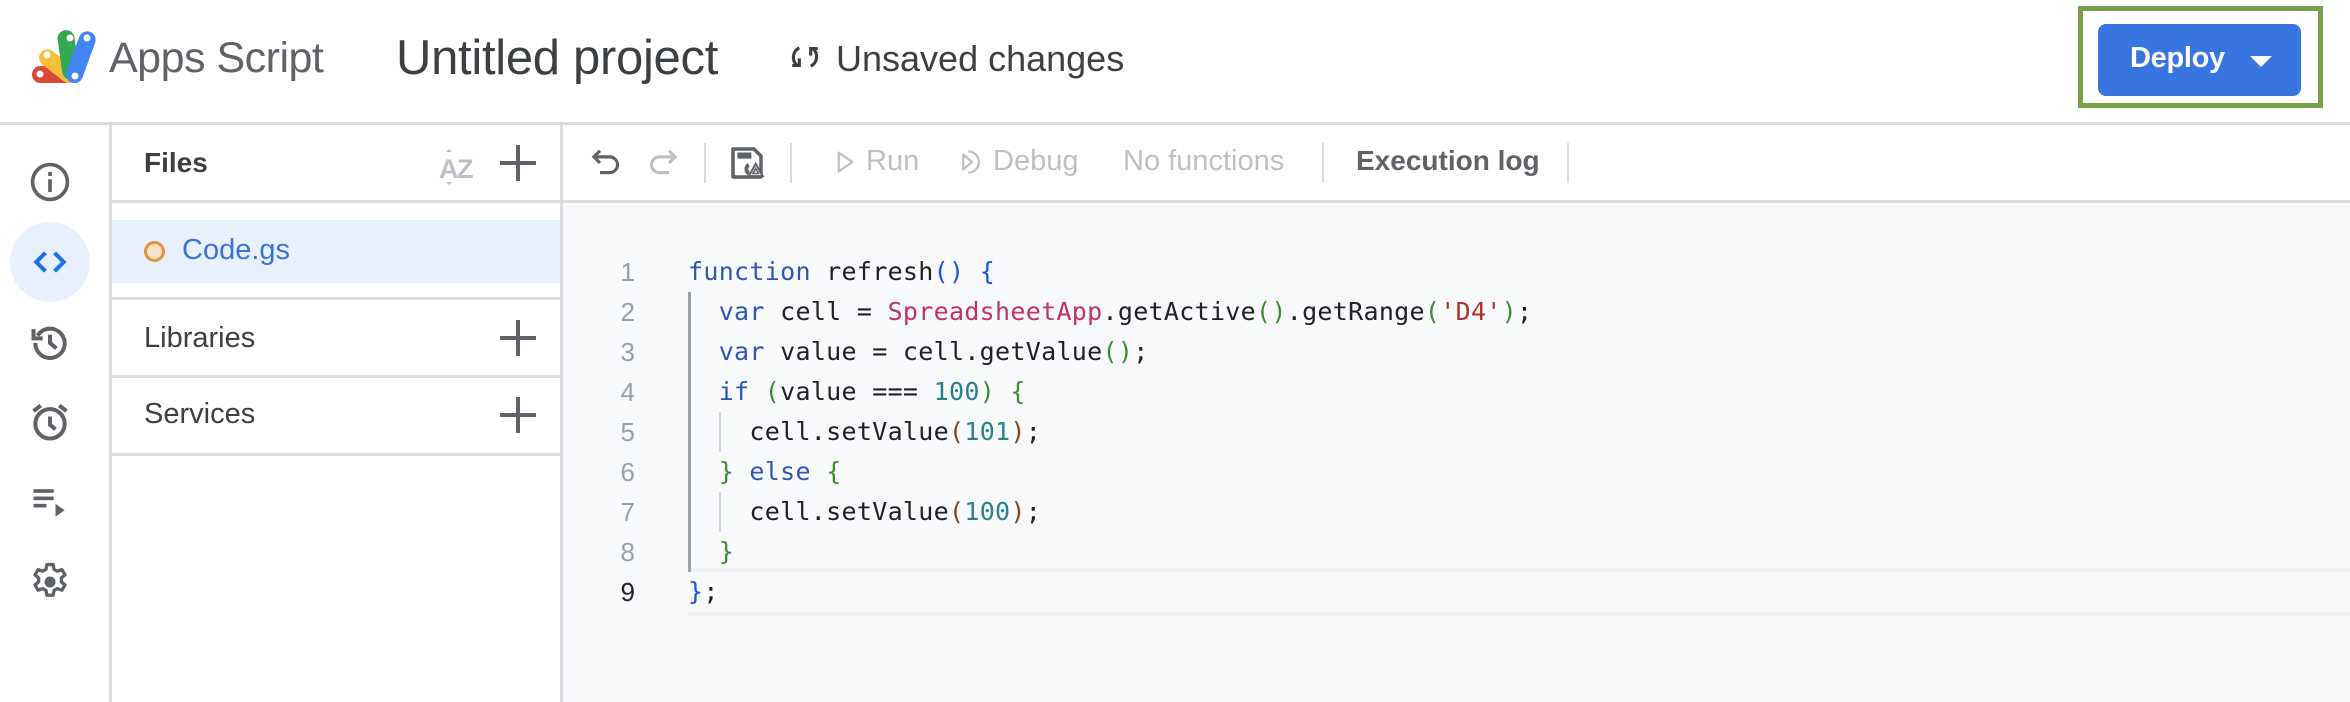 The image size is (2350, 702). What do you see at coordinates (627, 432) in the screenshot?
I see `line-number: 5` at bounding box center [627, 432].